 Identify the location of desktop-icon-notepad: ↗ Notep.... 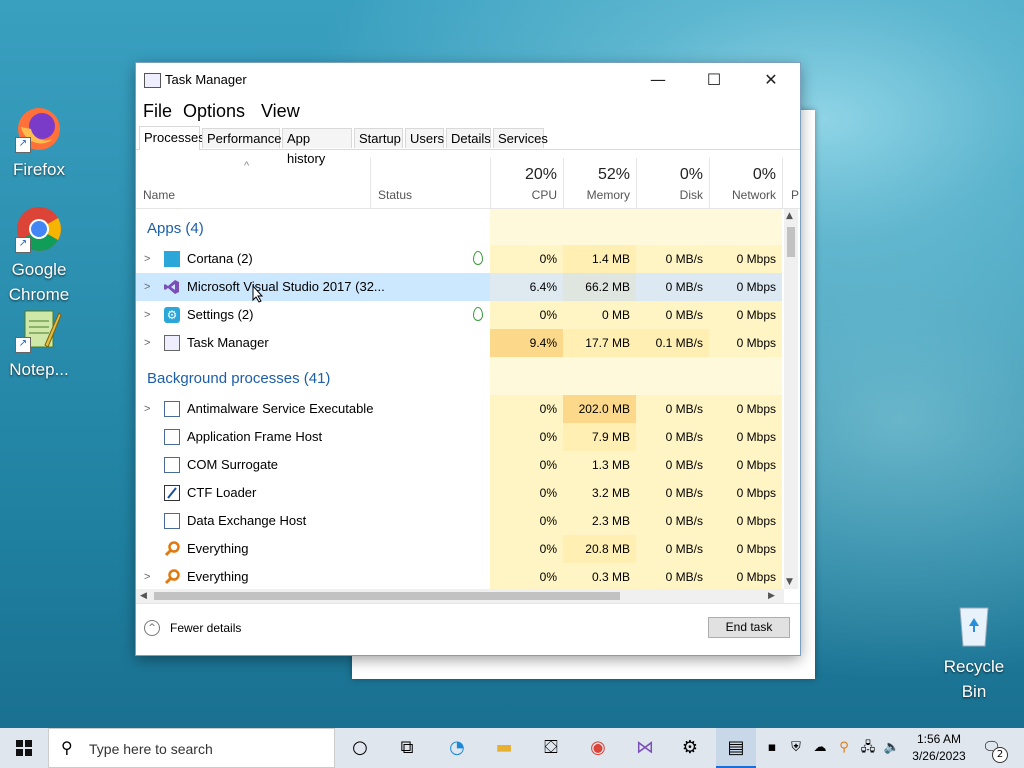
(39, 343).